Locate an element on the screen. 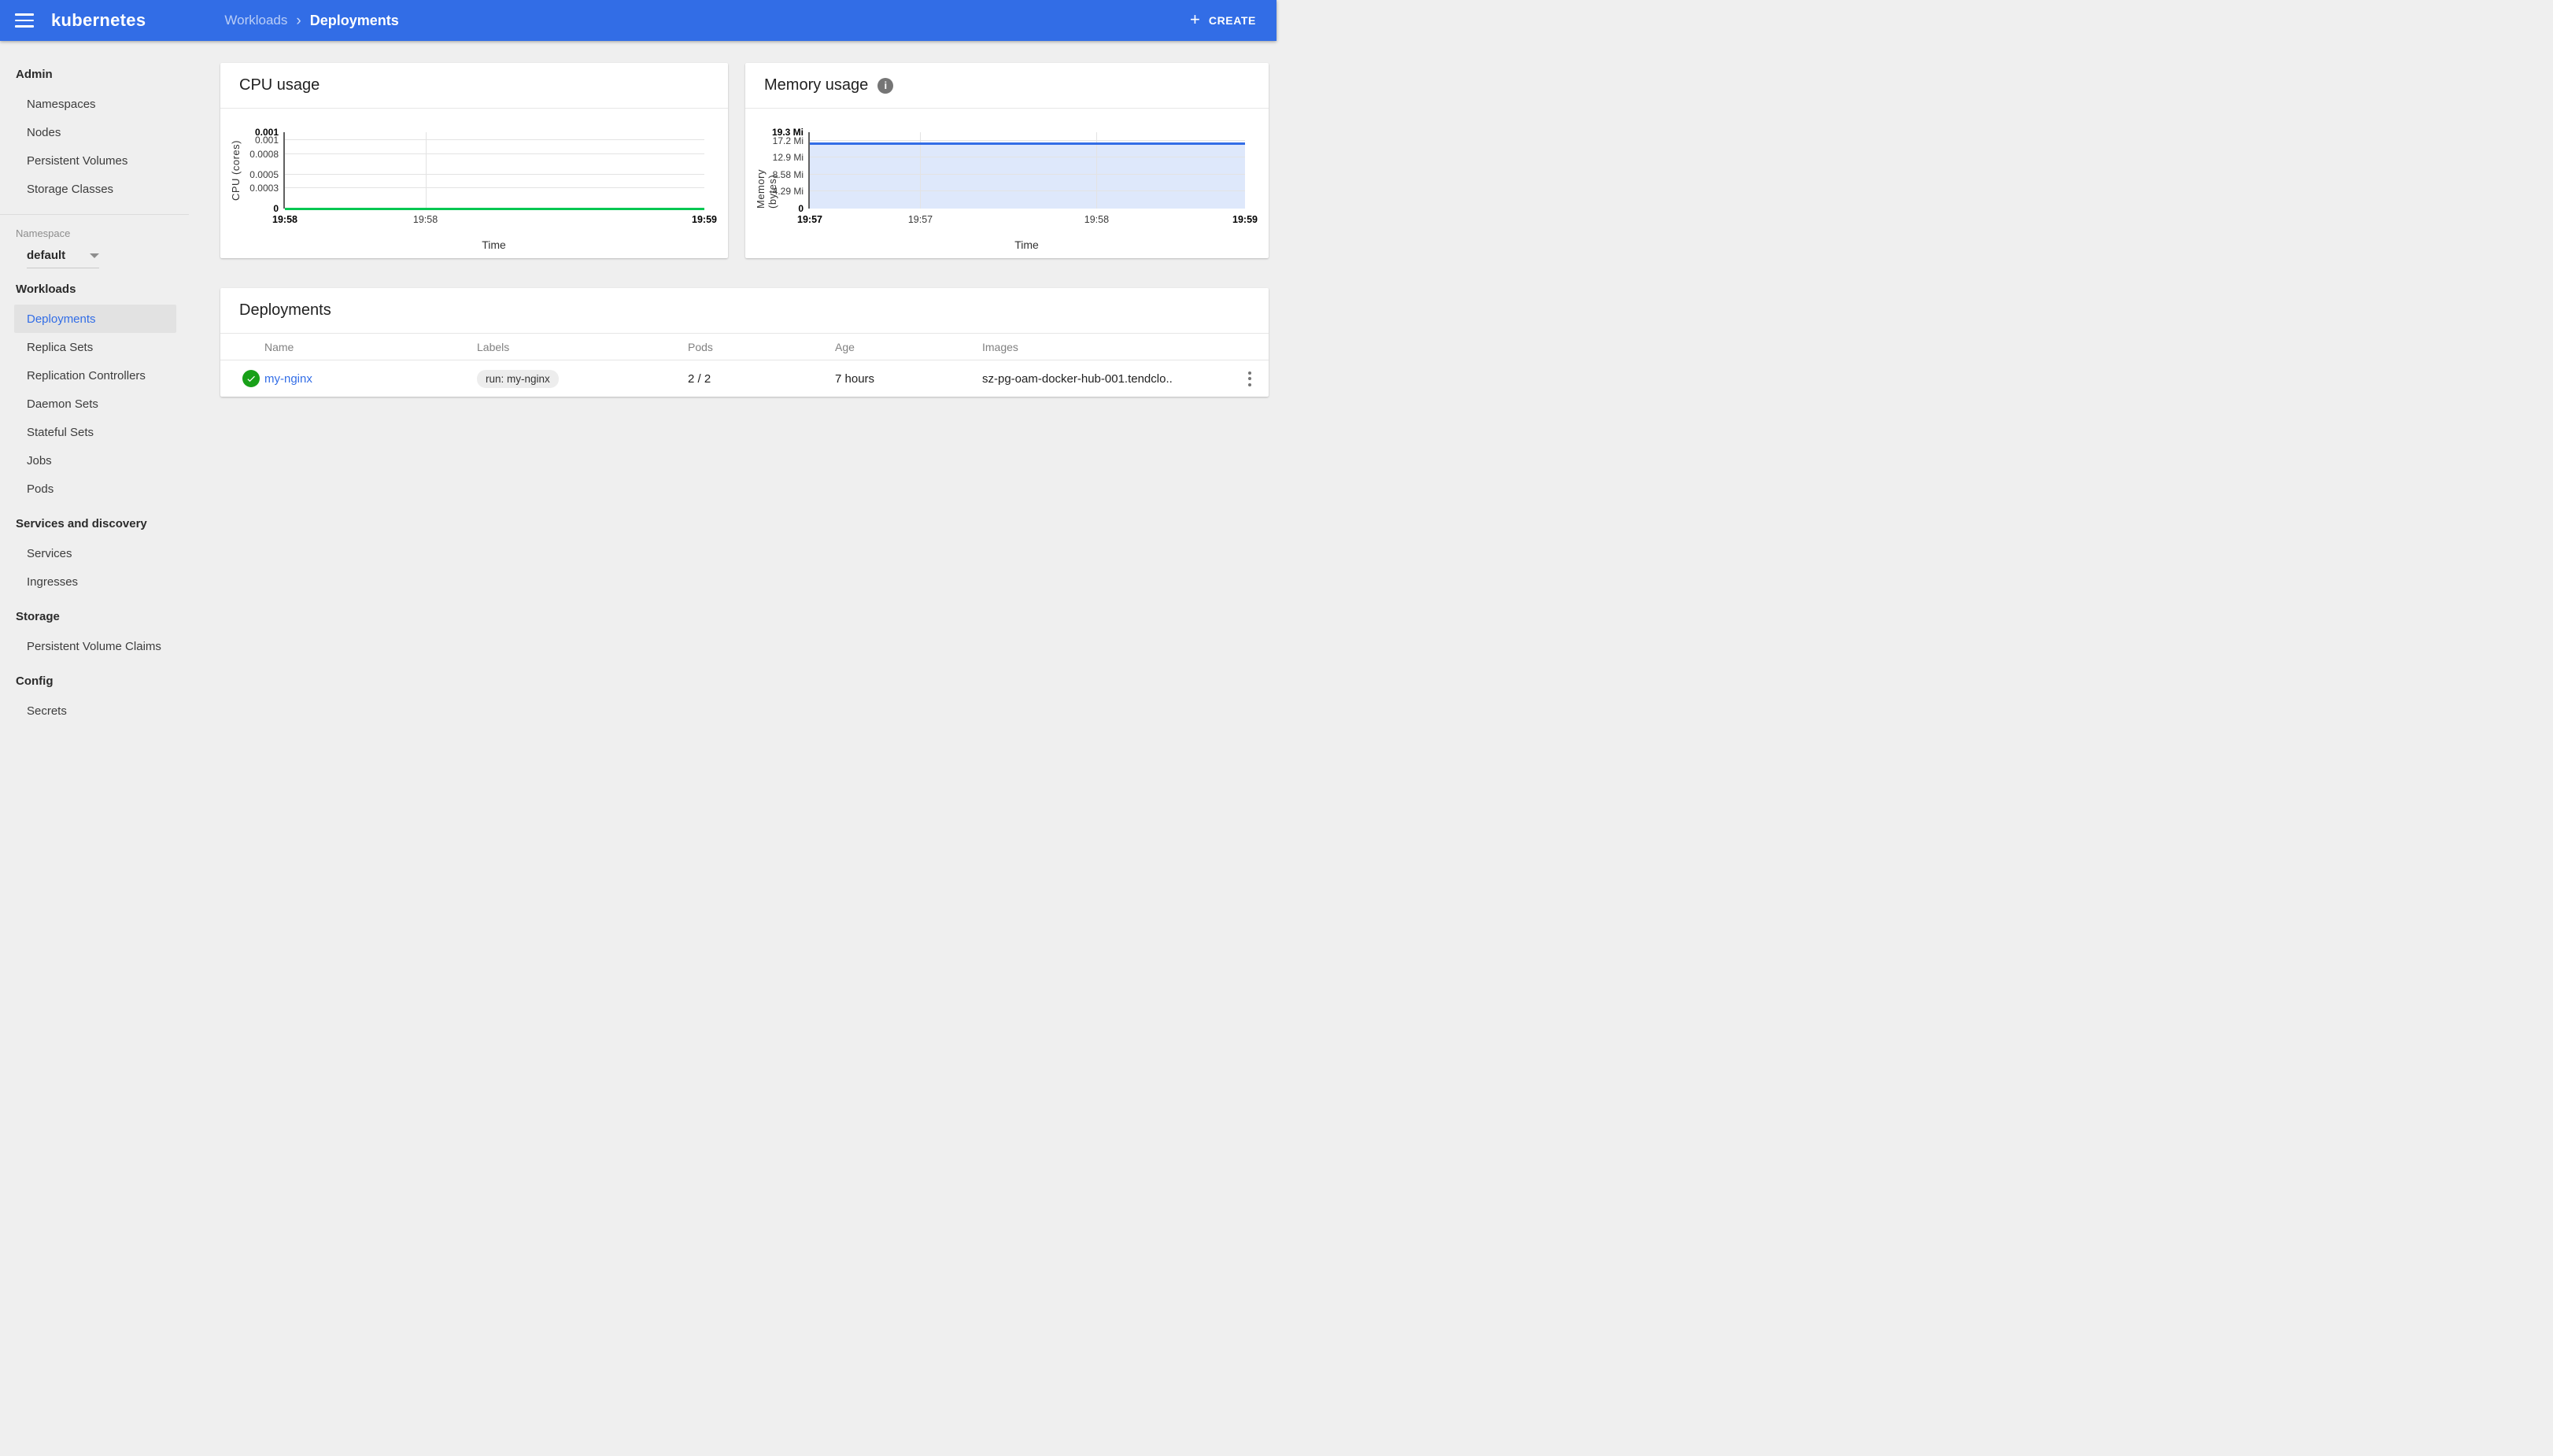 Image resolution: width=2553 pixels, height=1456 pixels. sidebar-section-config: Config is located at coordinates (35, 681).